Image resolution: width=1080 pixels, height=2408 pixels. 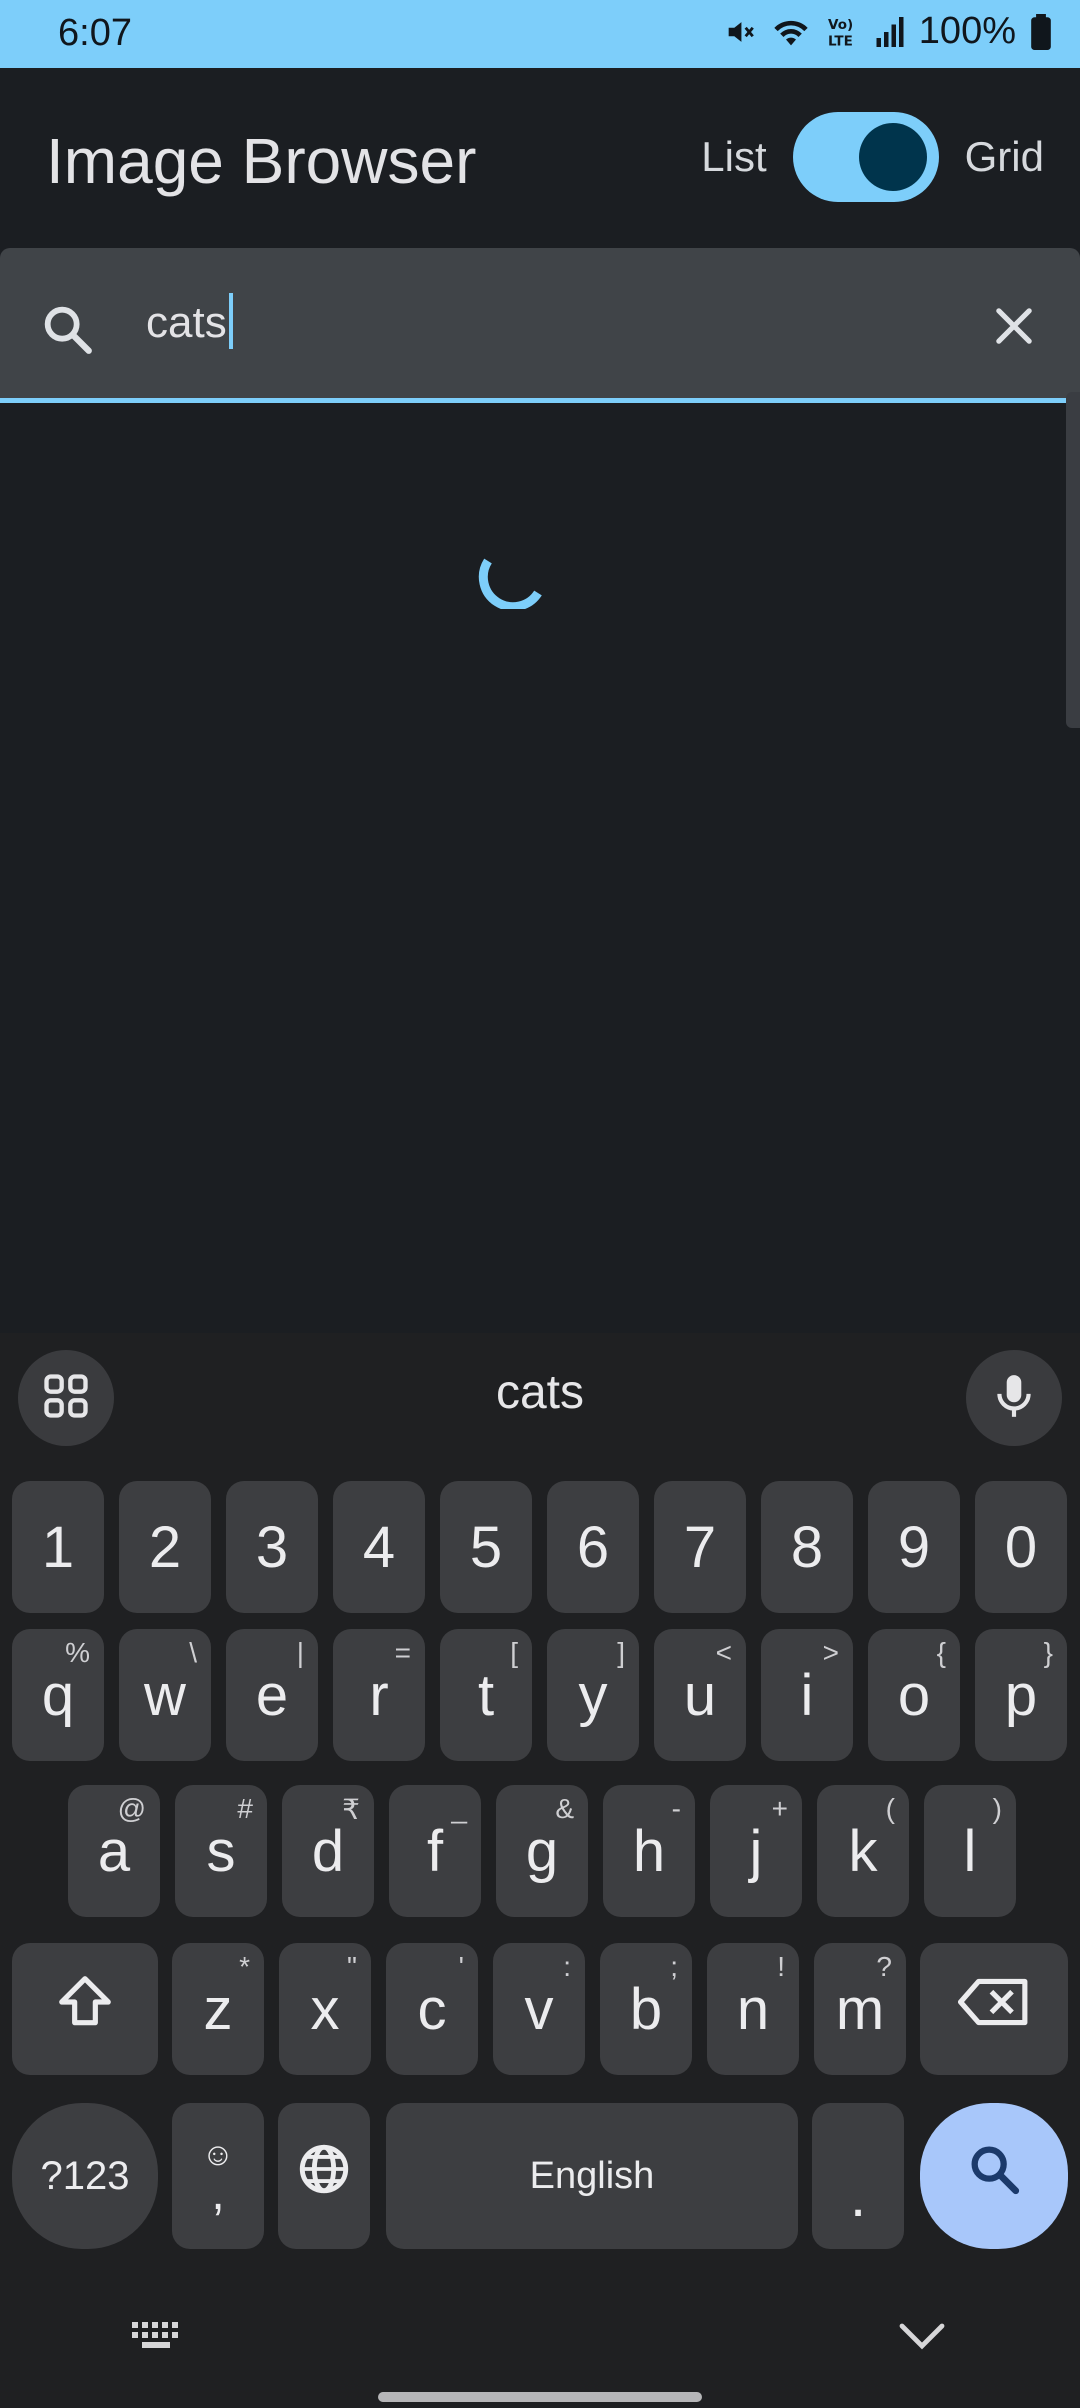 I want to click on key-o: {o, so click(x=914, y=1695).